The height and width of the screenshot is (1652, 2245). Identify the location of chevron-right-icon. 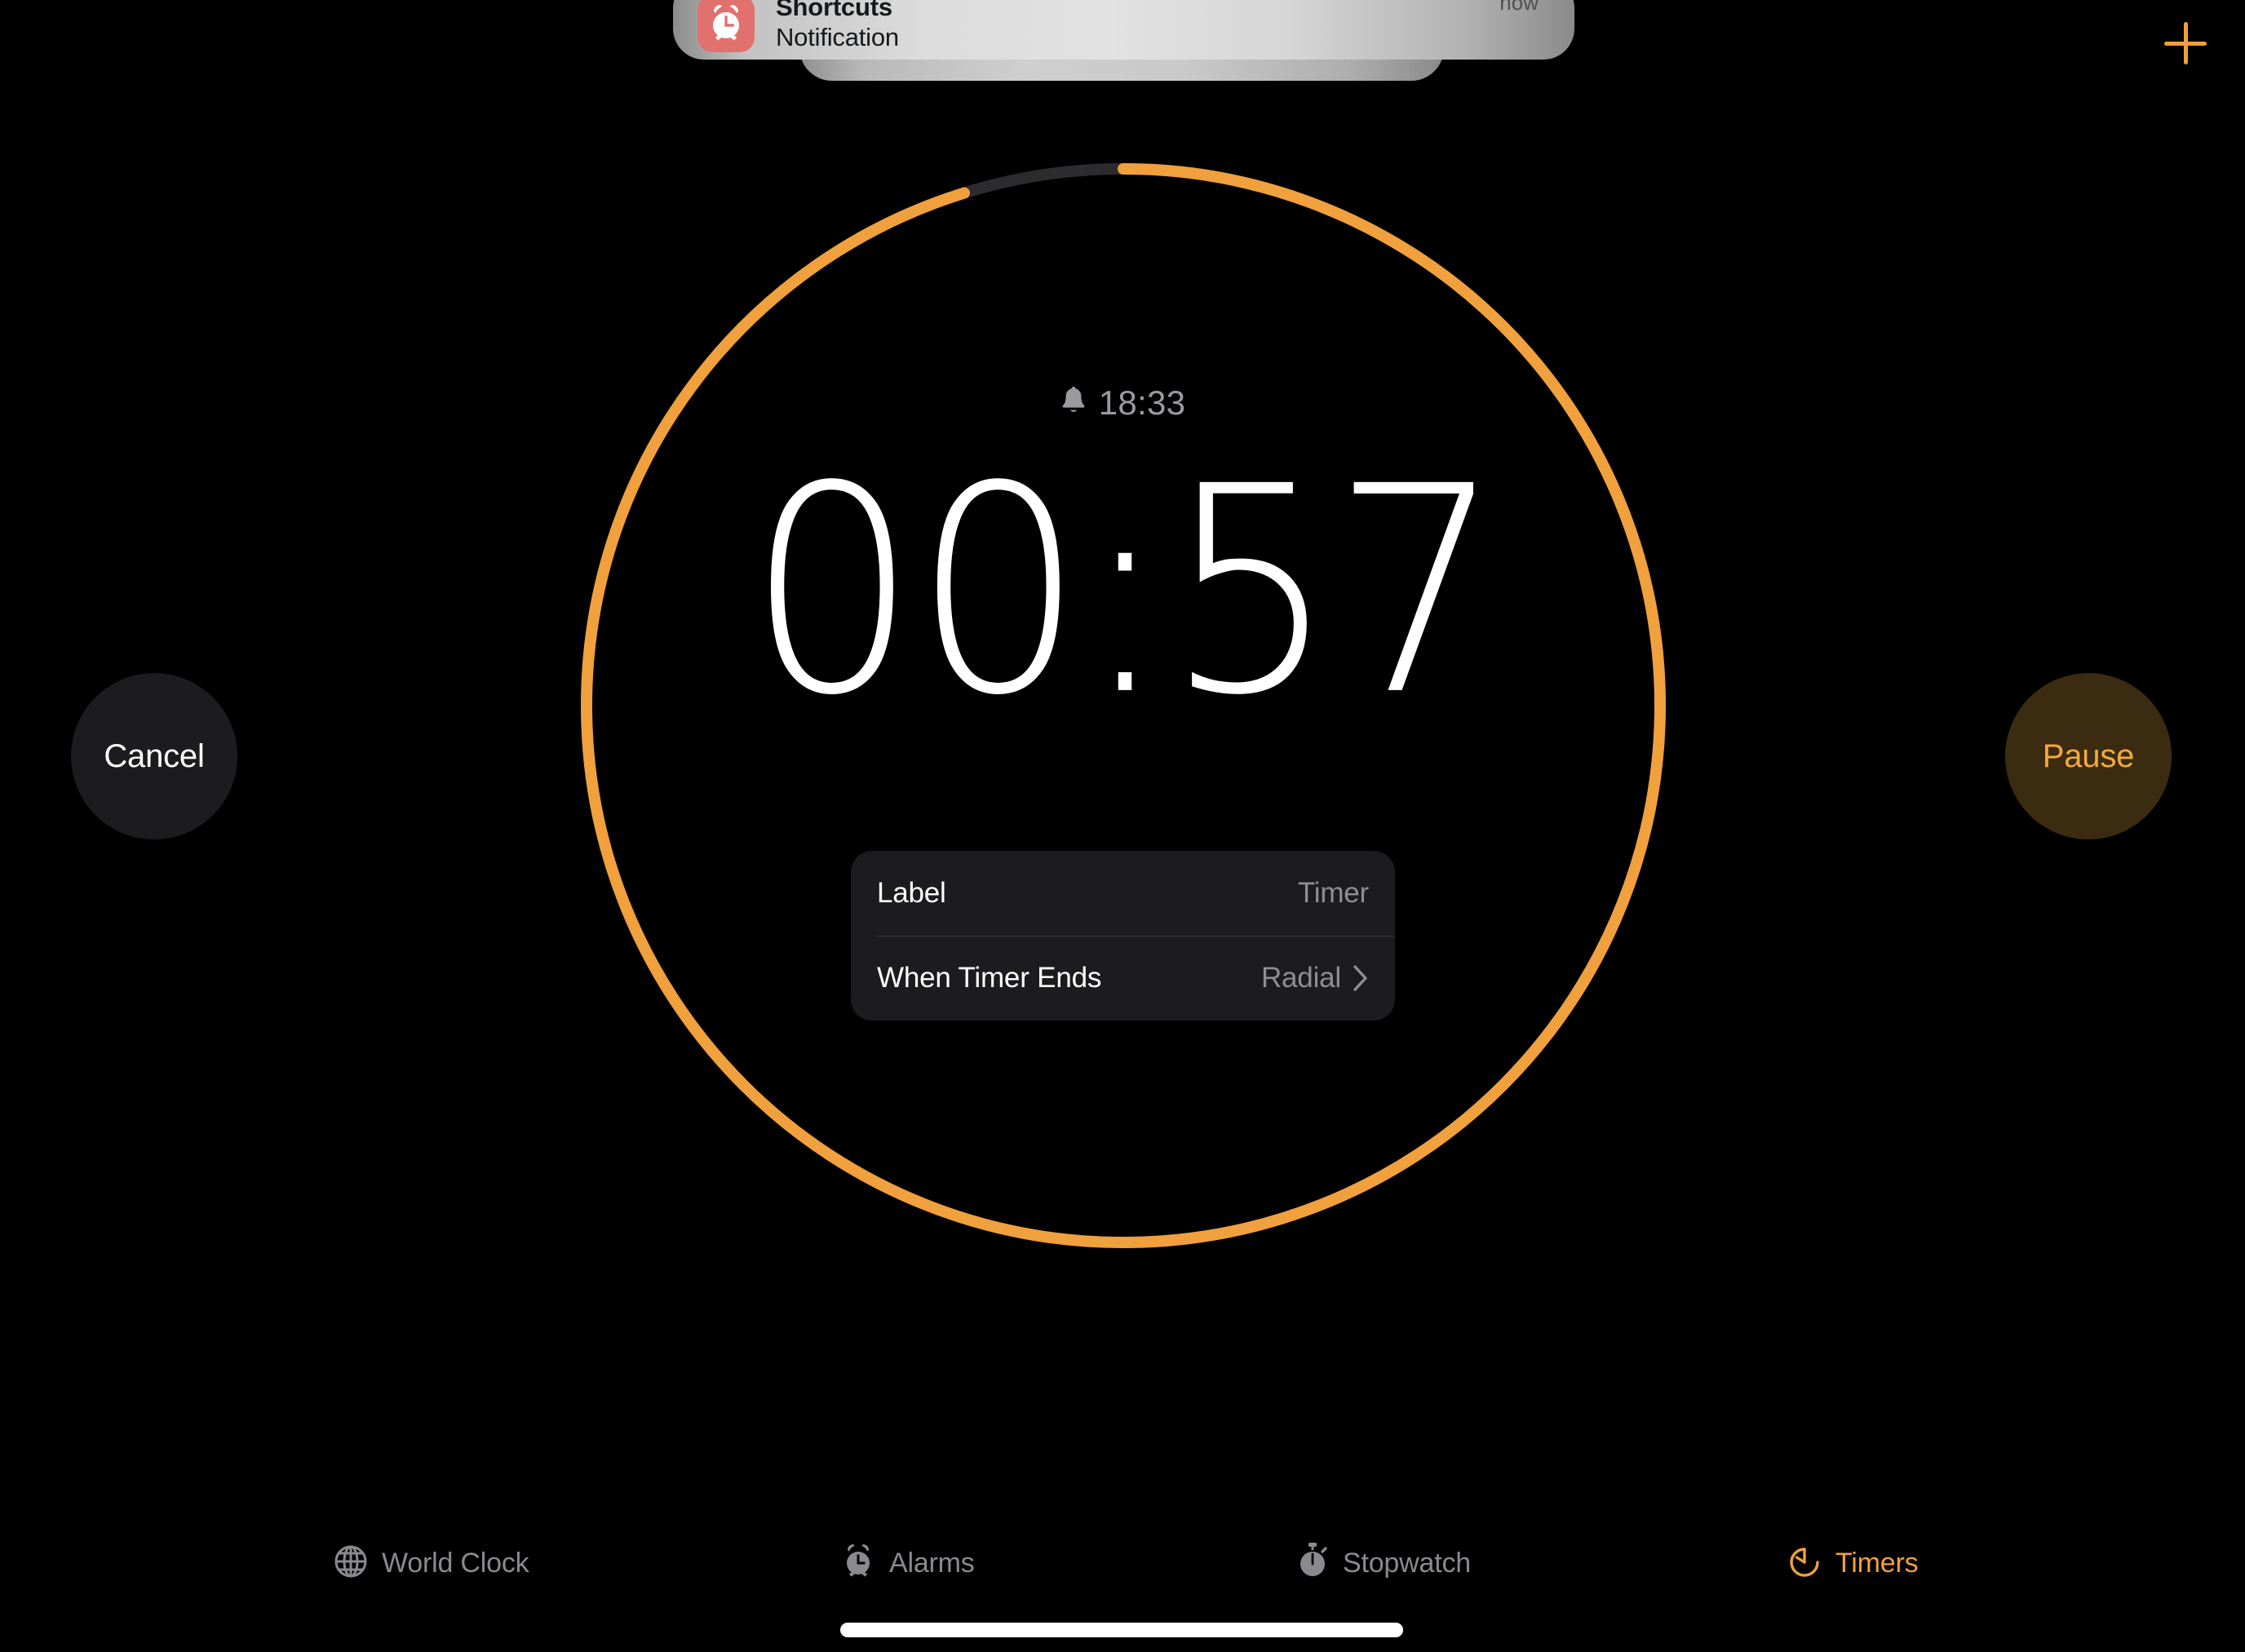
(1361, 978).